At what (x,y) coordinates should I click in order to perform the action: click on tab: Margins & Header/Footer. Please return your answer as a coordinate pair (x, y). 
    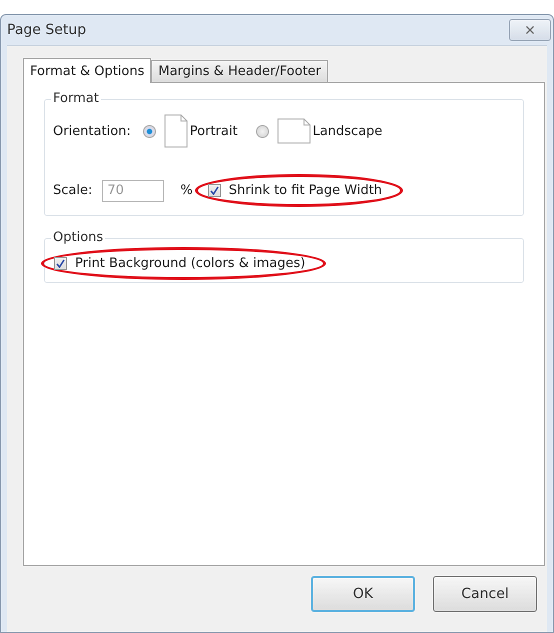
    Looking at the image, I should click on (239, 71).